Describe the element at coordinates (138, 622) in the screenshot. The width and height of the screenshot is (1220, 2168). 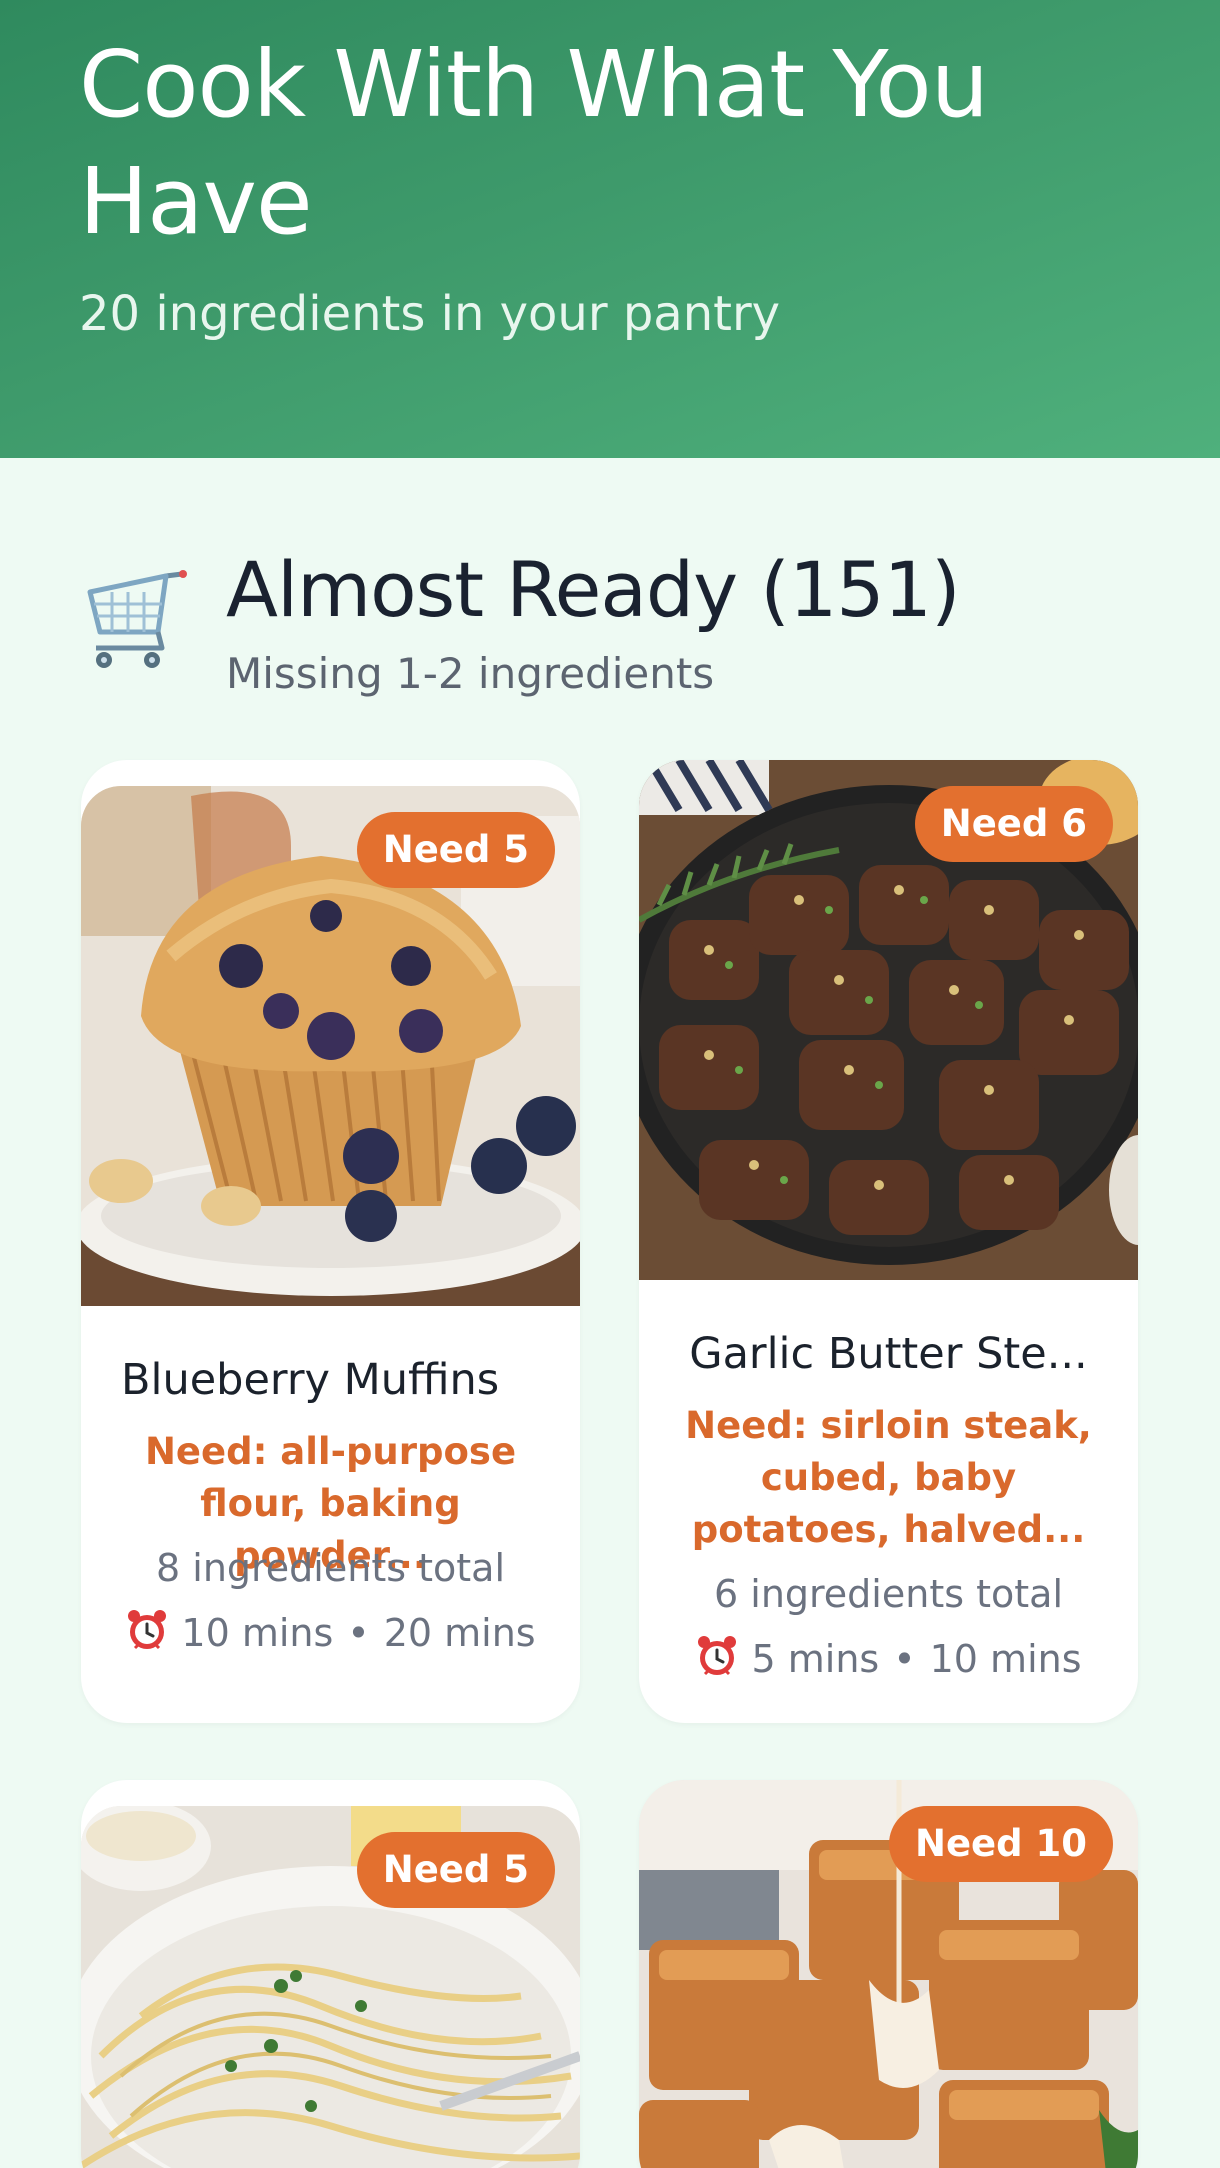
I see `shopping-cart-icon` at that location.